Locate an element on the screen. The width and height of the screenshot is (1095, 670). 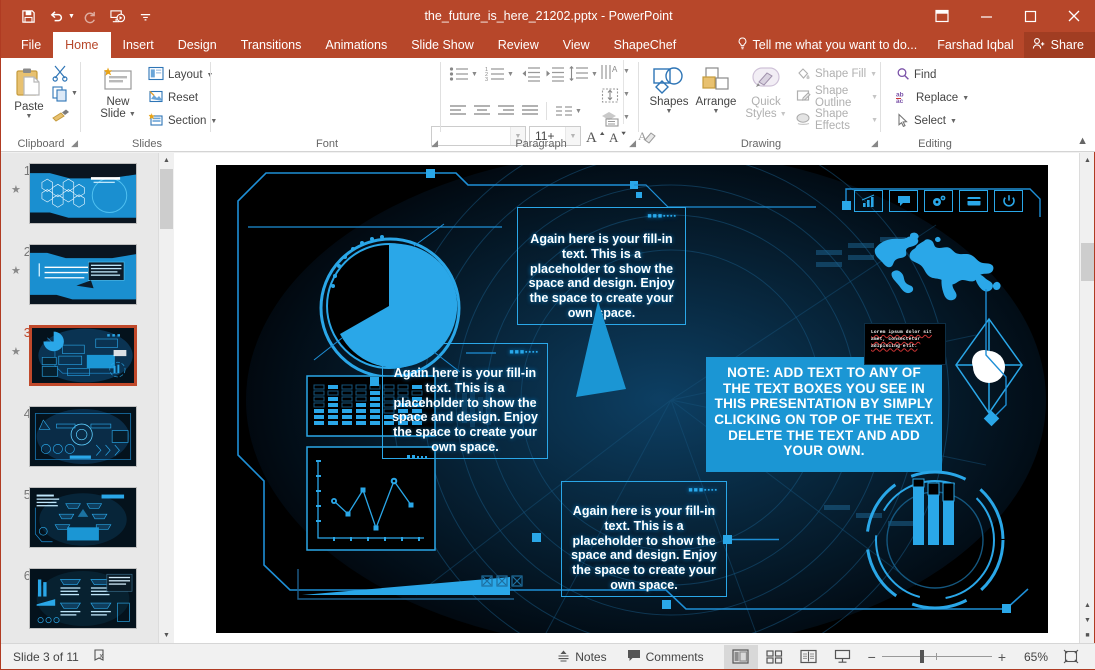
columns-caret-icon: ▼ is located at coordinates (578, 111).